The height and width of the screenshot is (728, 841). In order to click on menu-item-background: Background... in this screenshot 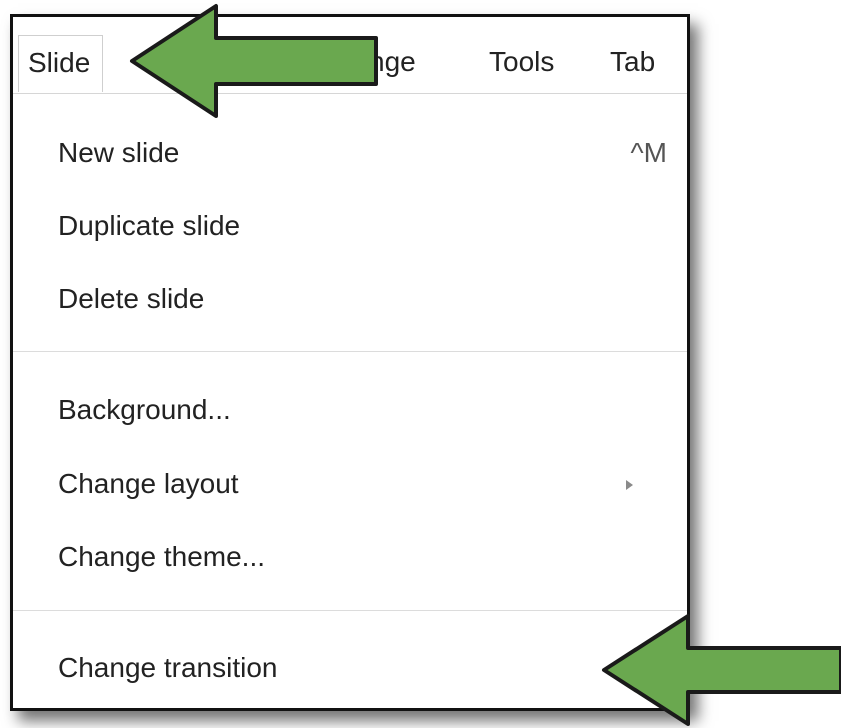, I will do `click(362, 410)`.